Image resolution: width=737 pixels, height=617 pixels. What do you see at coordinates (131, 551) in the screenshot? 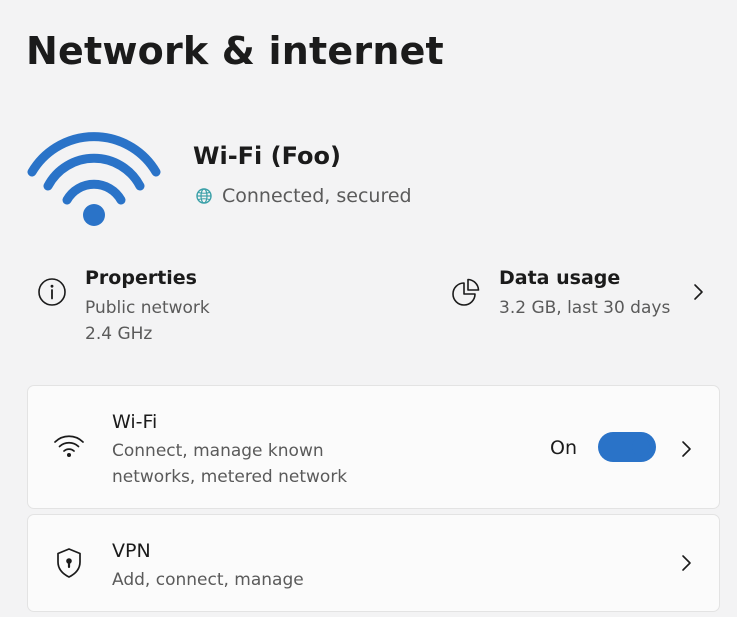
I see `vpn-card-title: VPN` at bounding box center [131, 551].